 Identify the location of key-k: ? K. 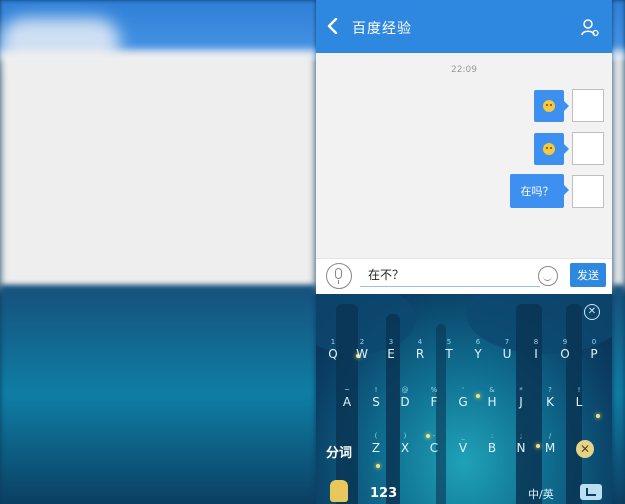
(550, 397).